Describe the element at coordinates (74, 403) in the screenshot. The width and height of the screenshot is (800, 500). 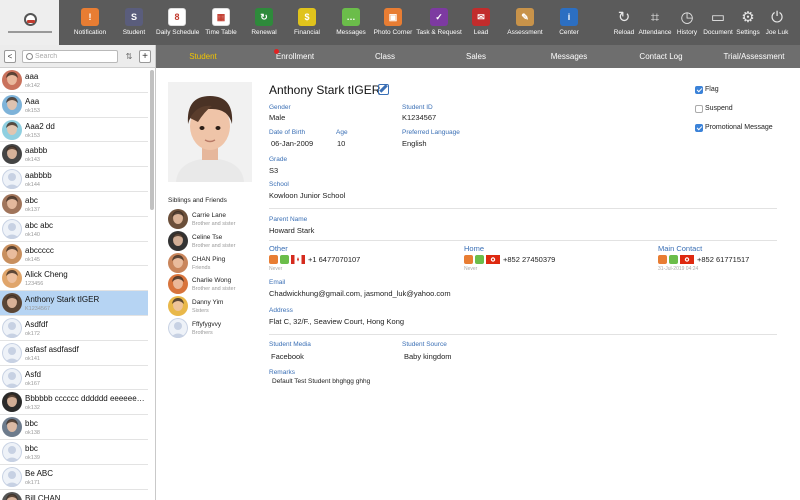
I see `student-list-item: Bbbbbb cccccc dddddd eeeeeeee ok132` at that location.